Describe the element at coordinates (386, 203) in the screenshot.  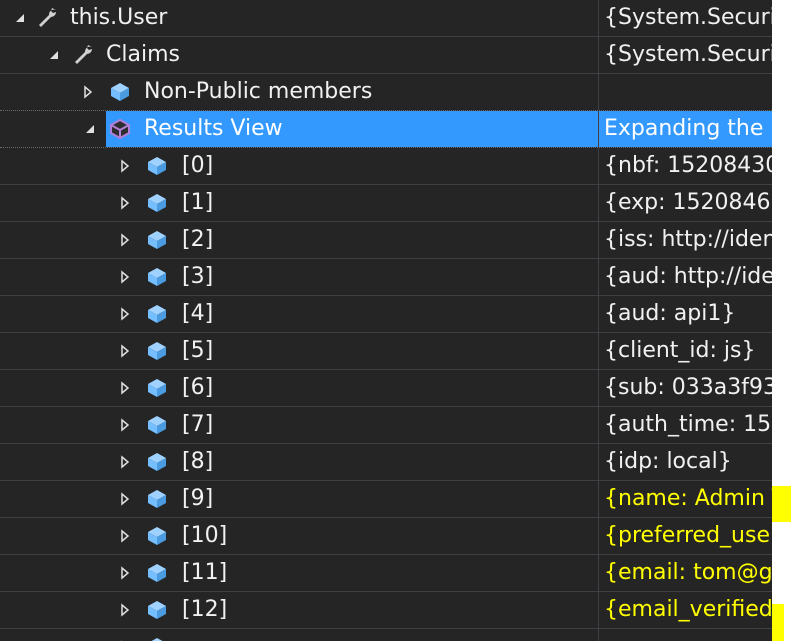
I see `tree-row-claim: [1] {exp: 15208466` at that location.